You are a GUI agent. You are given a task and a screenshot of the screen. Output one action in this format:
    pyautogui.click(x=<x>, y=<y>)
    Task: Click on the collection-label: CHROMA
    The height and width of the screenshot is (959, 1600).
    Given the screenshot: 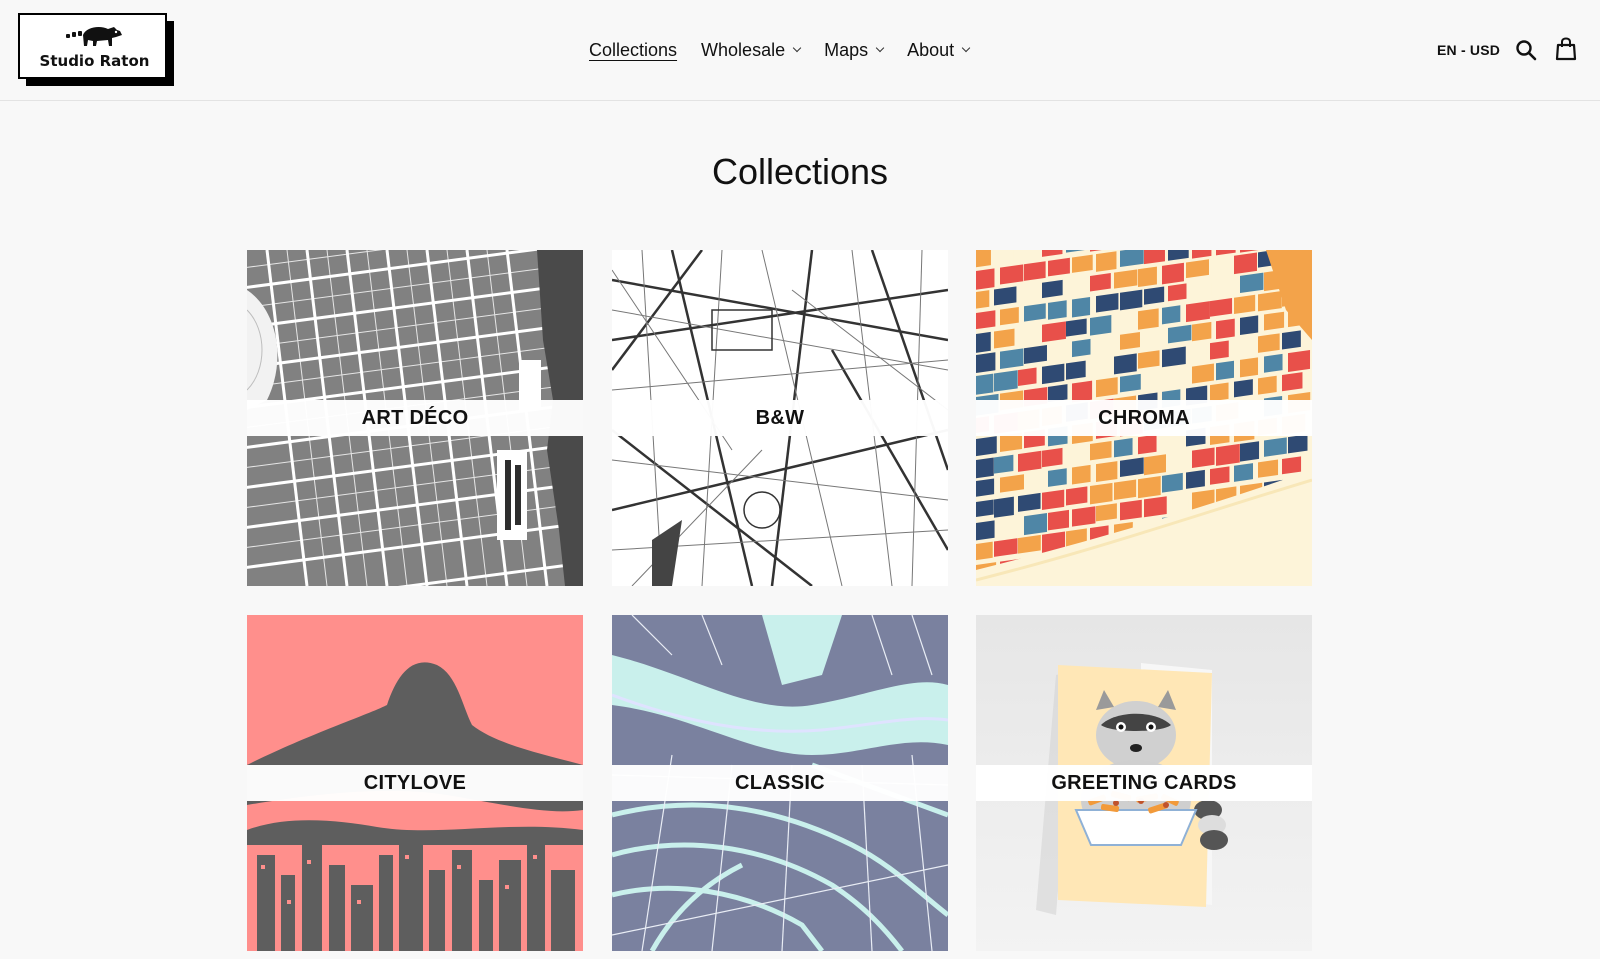 What is the action you would take?
    pyautogui.click(x=1144, y=418)
    